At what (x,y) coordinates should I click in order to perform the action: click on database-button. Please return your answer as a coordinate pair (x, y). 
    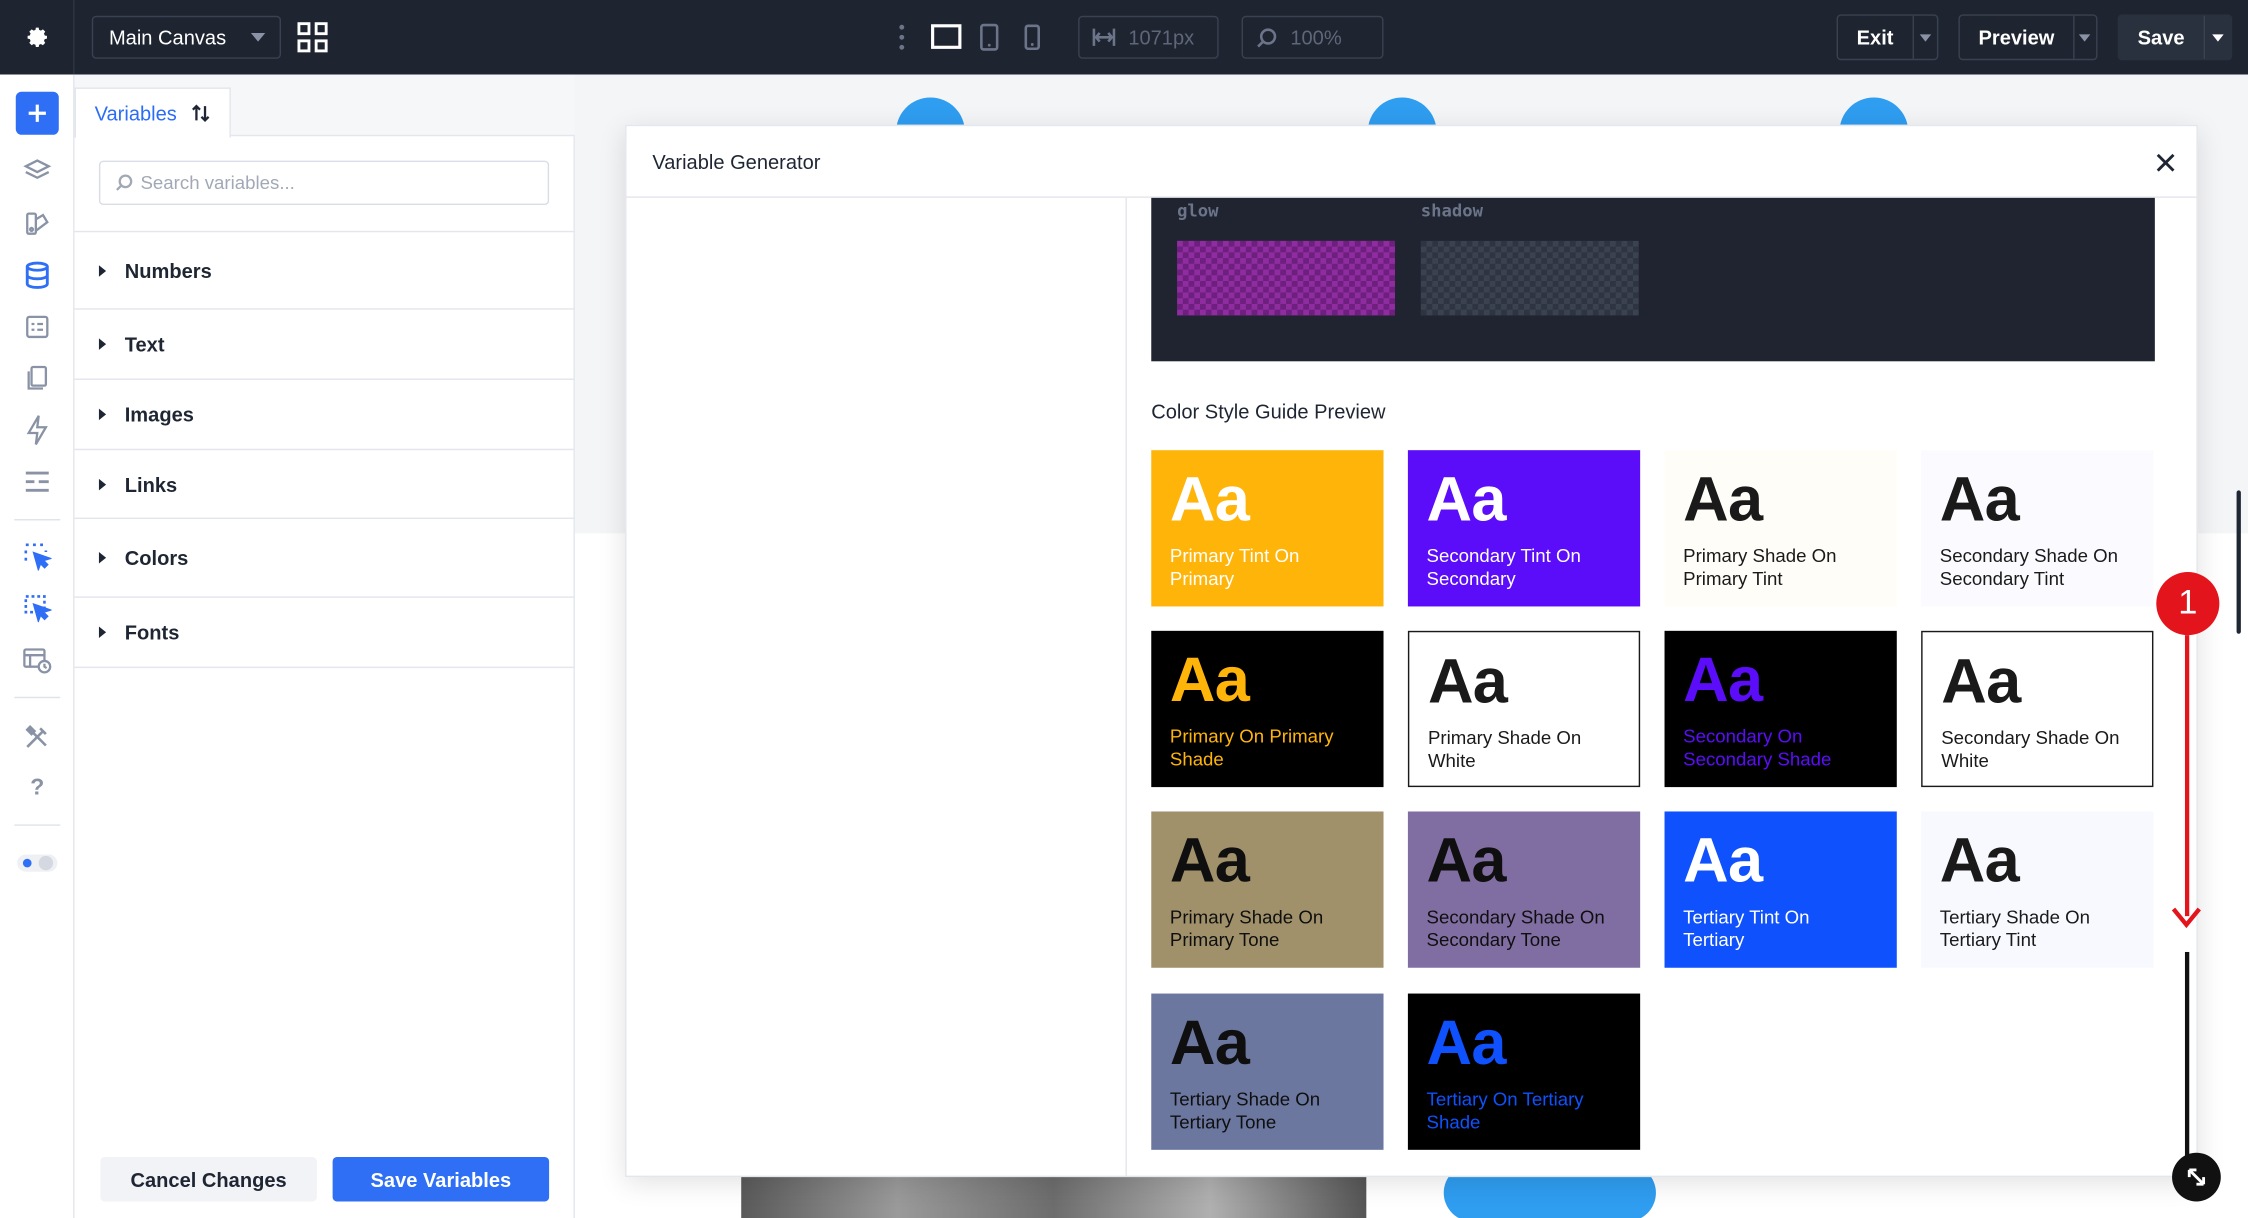
    Looking at the image, I should click on (37, 275).